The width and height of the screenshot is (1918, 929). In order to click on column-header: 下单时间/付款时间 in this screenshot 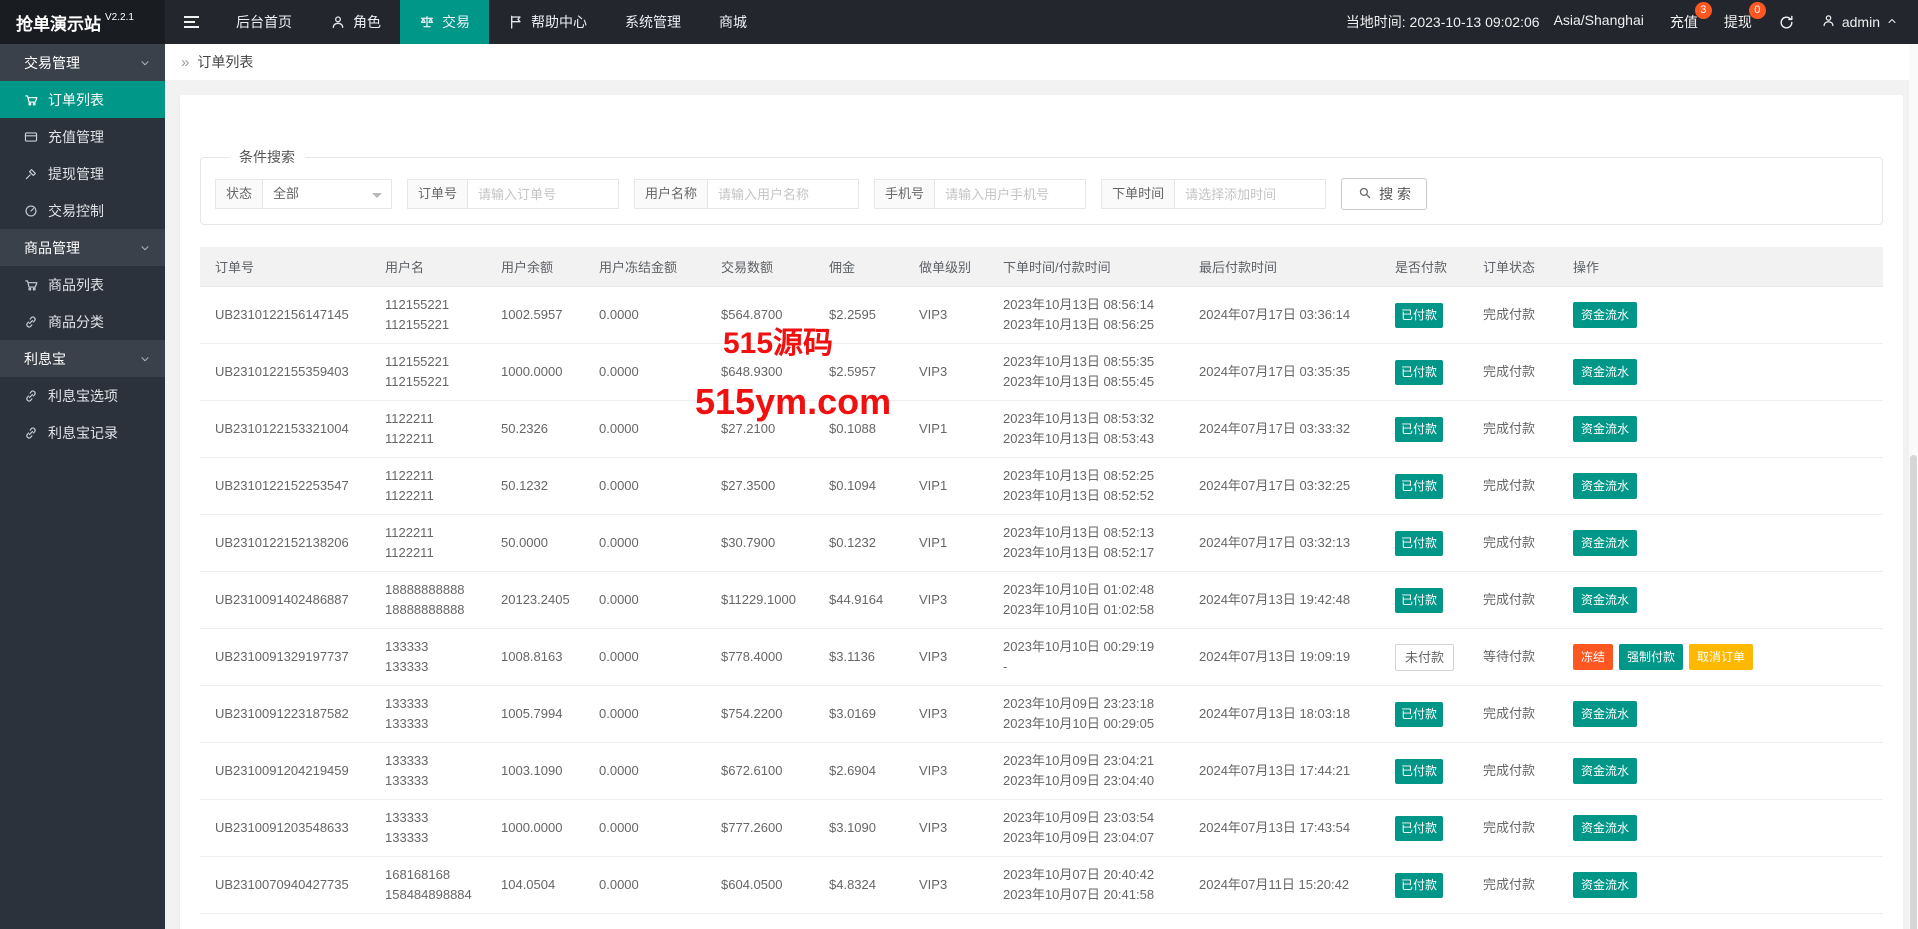, I will do `click(1086, 267)`.